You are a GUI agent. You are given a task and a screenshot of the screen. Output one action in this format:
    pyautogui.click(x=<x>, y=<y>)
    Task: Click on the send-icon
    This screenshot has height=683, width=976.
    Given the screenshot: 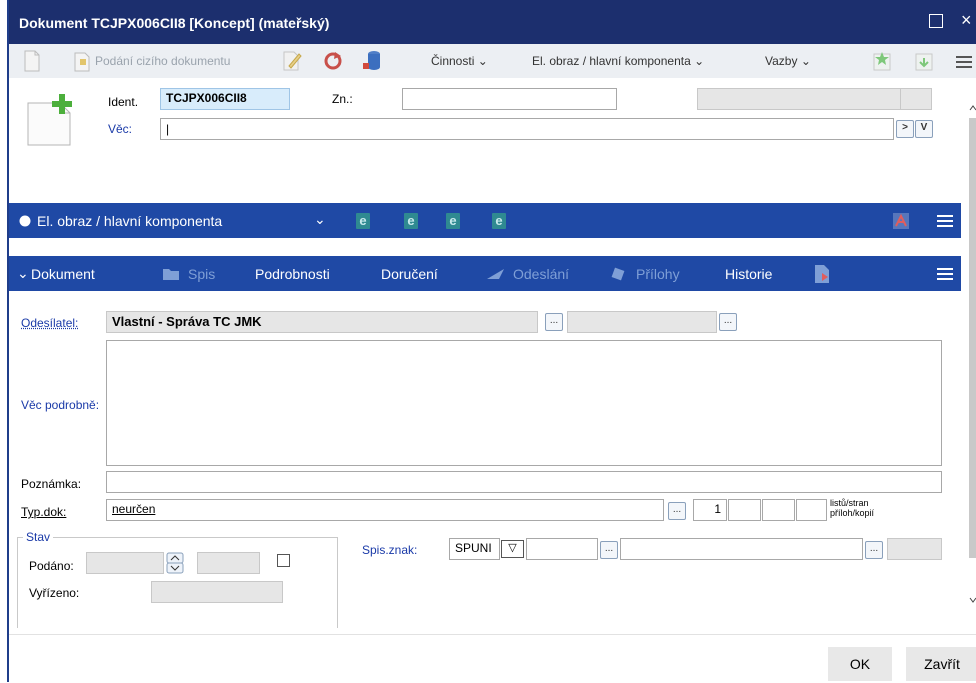 What is the action you would take?
    pyautogui.click(x=495, y=274)
    